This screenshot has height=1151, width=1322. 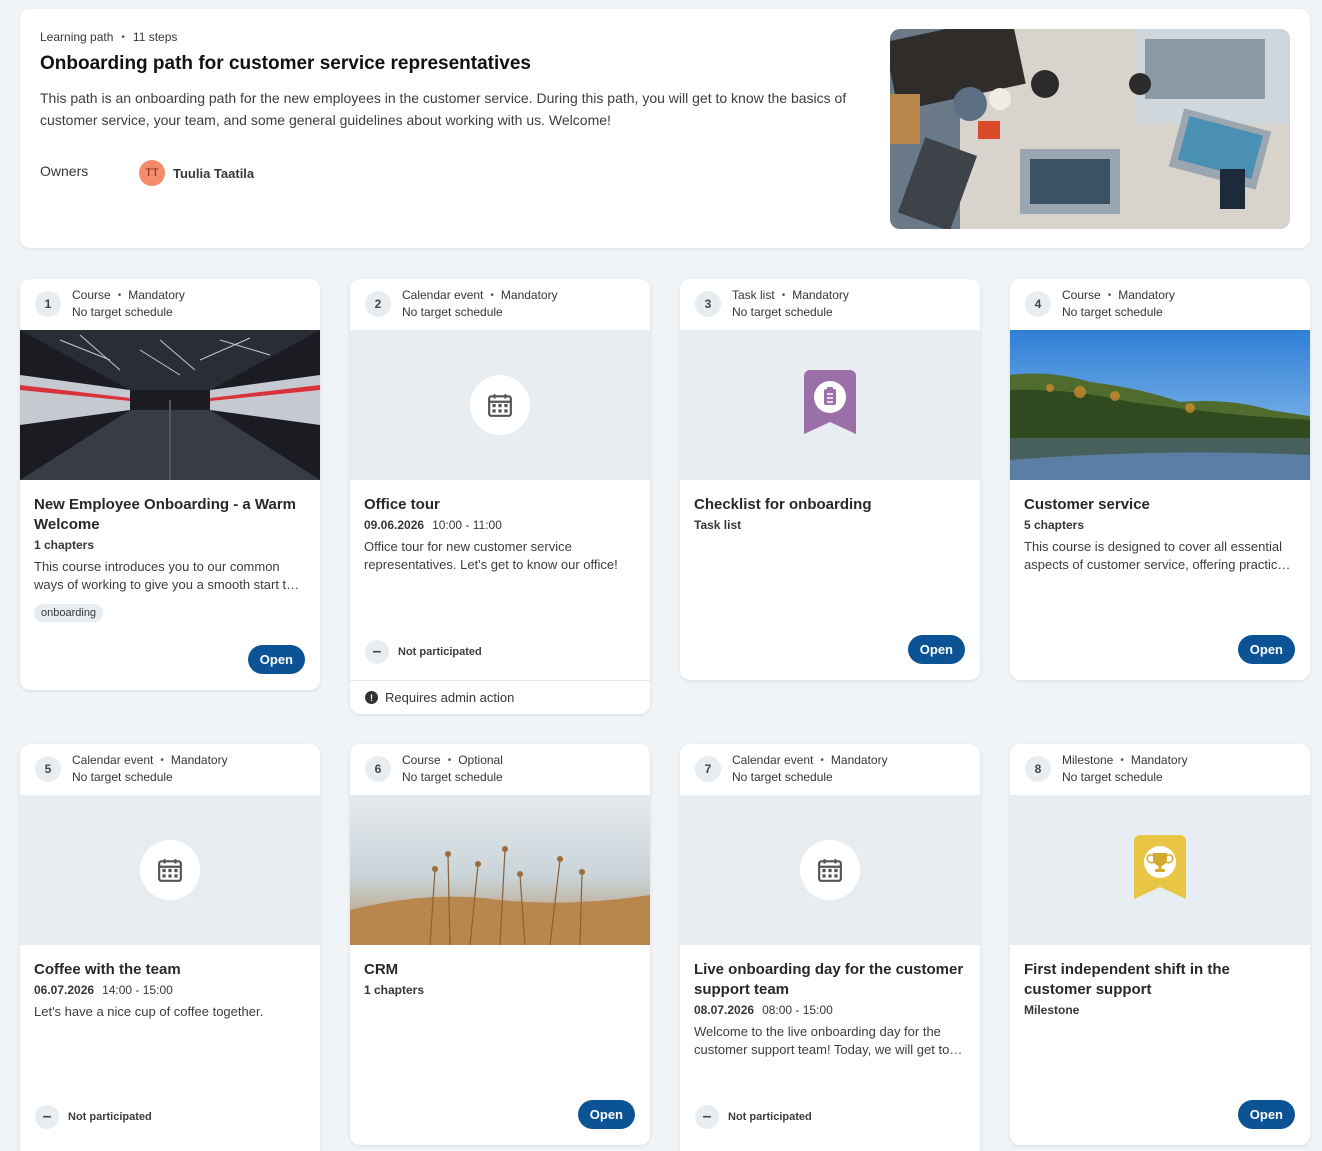 I want to click on step-number: 5, so click(x=48, y=769).